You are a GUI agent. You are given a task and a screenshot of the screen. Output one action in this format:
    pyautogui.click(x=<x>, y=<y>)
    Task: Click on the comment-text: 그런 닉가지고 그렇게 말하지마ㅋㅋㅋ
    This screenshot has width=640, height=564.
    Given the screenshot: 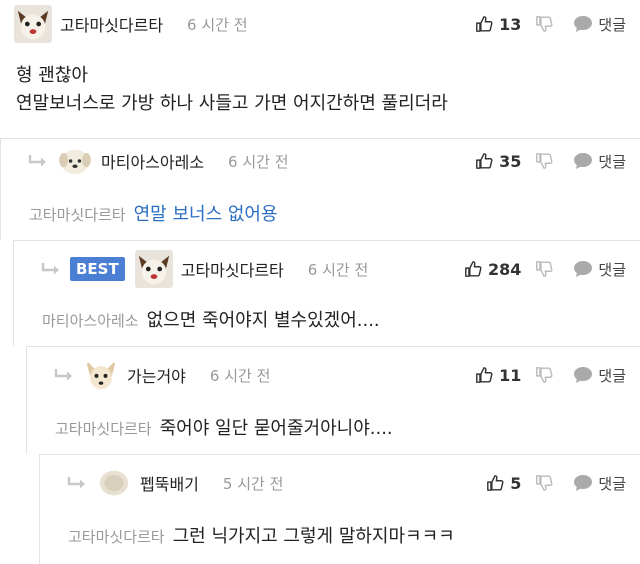 What is the action you would take?
    pyautogui.click(x=313, y=536)
    